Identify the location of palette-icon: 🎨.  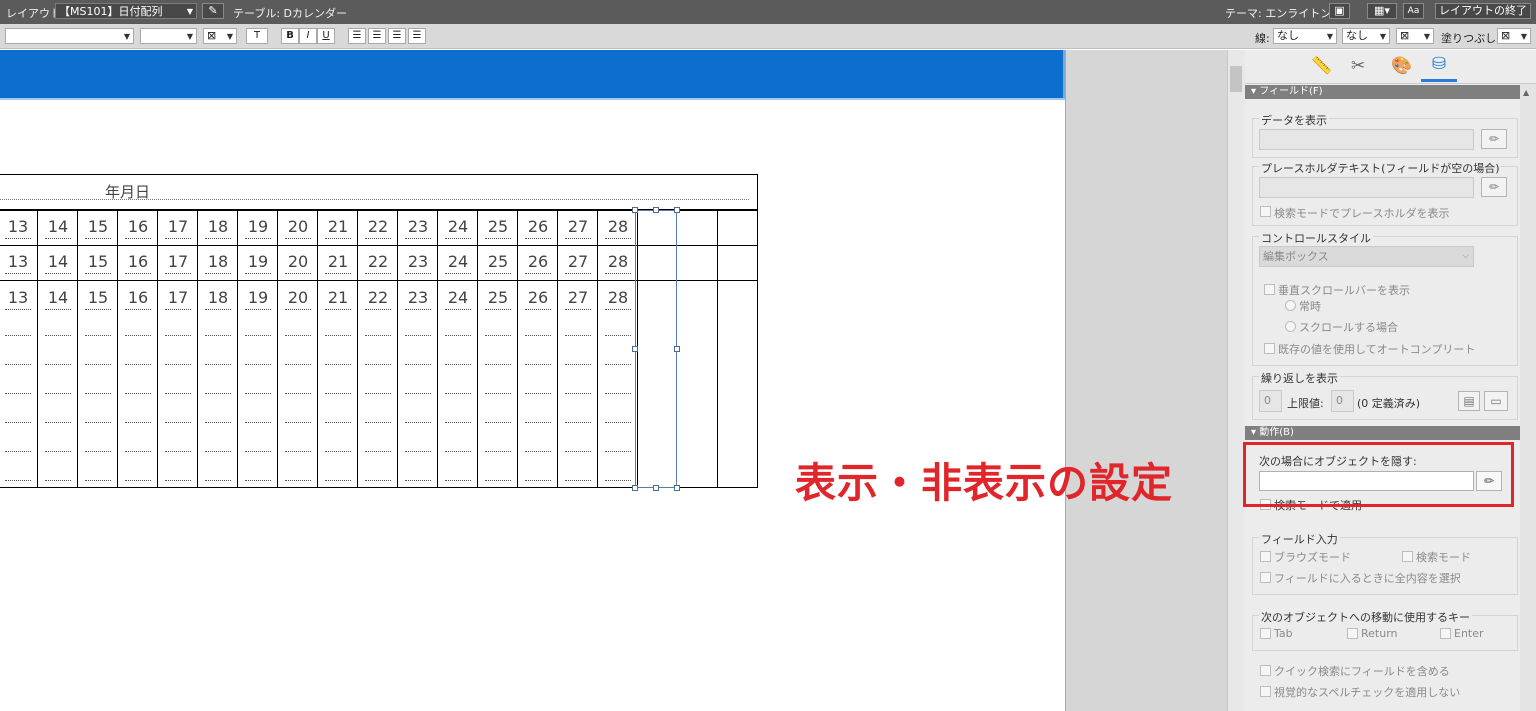
(1402, 66).